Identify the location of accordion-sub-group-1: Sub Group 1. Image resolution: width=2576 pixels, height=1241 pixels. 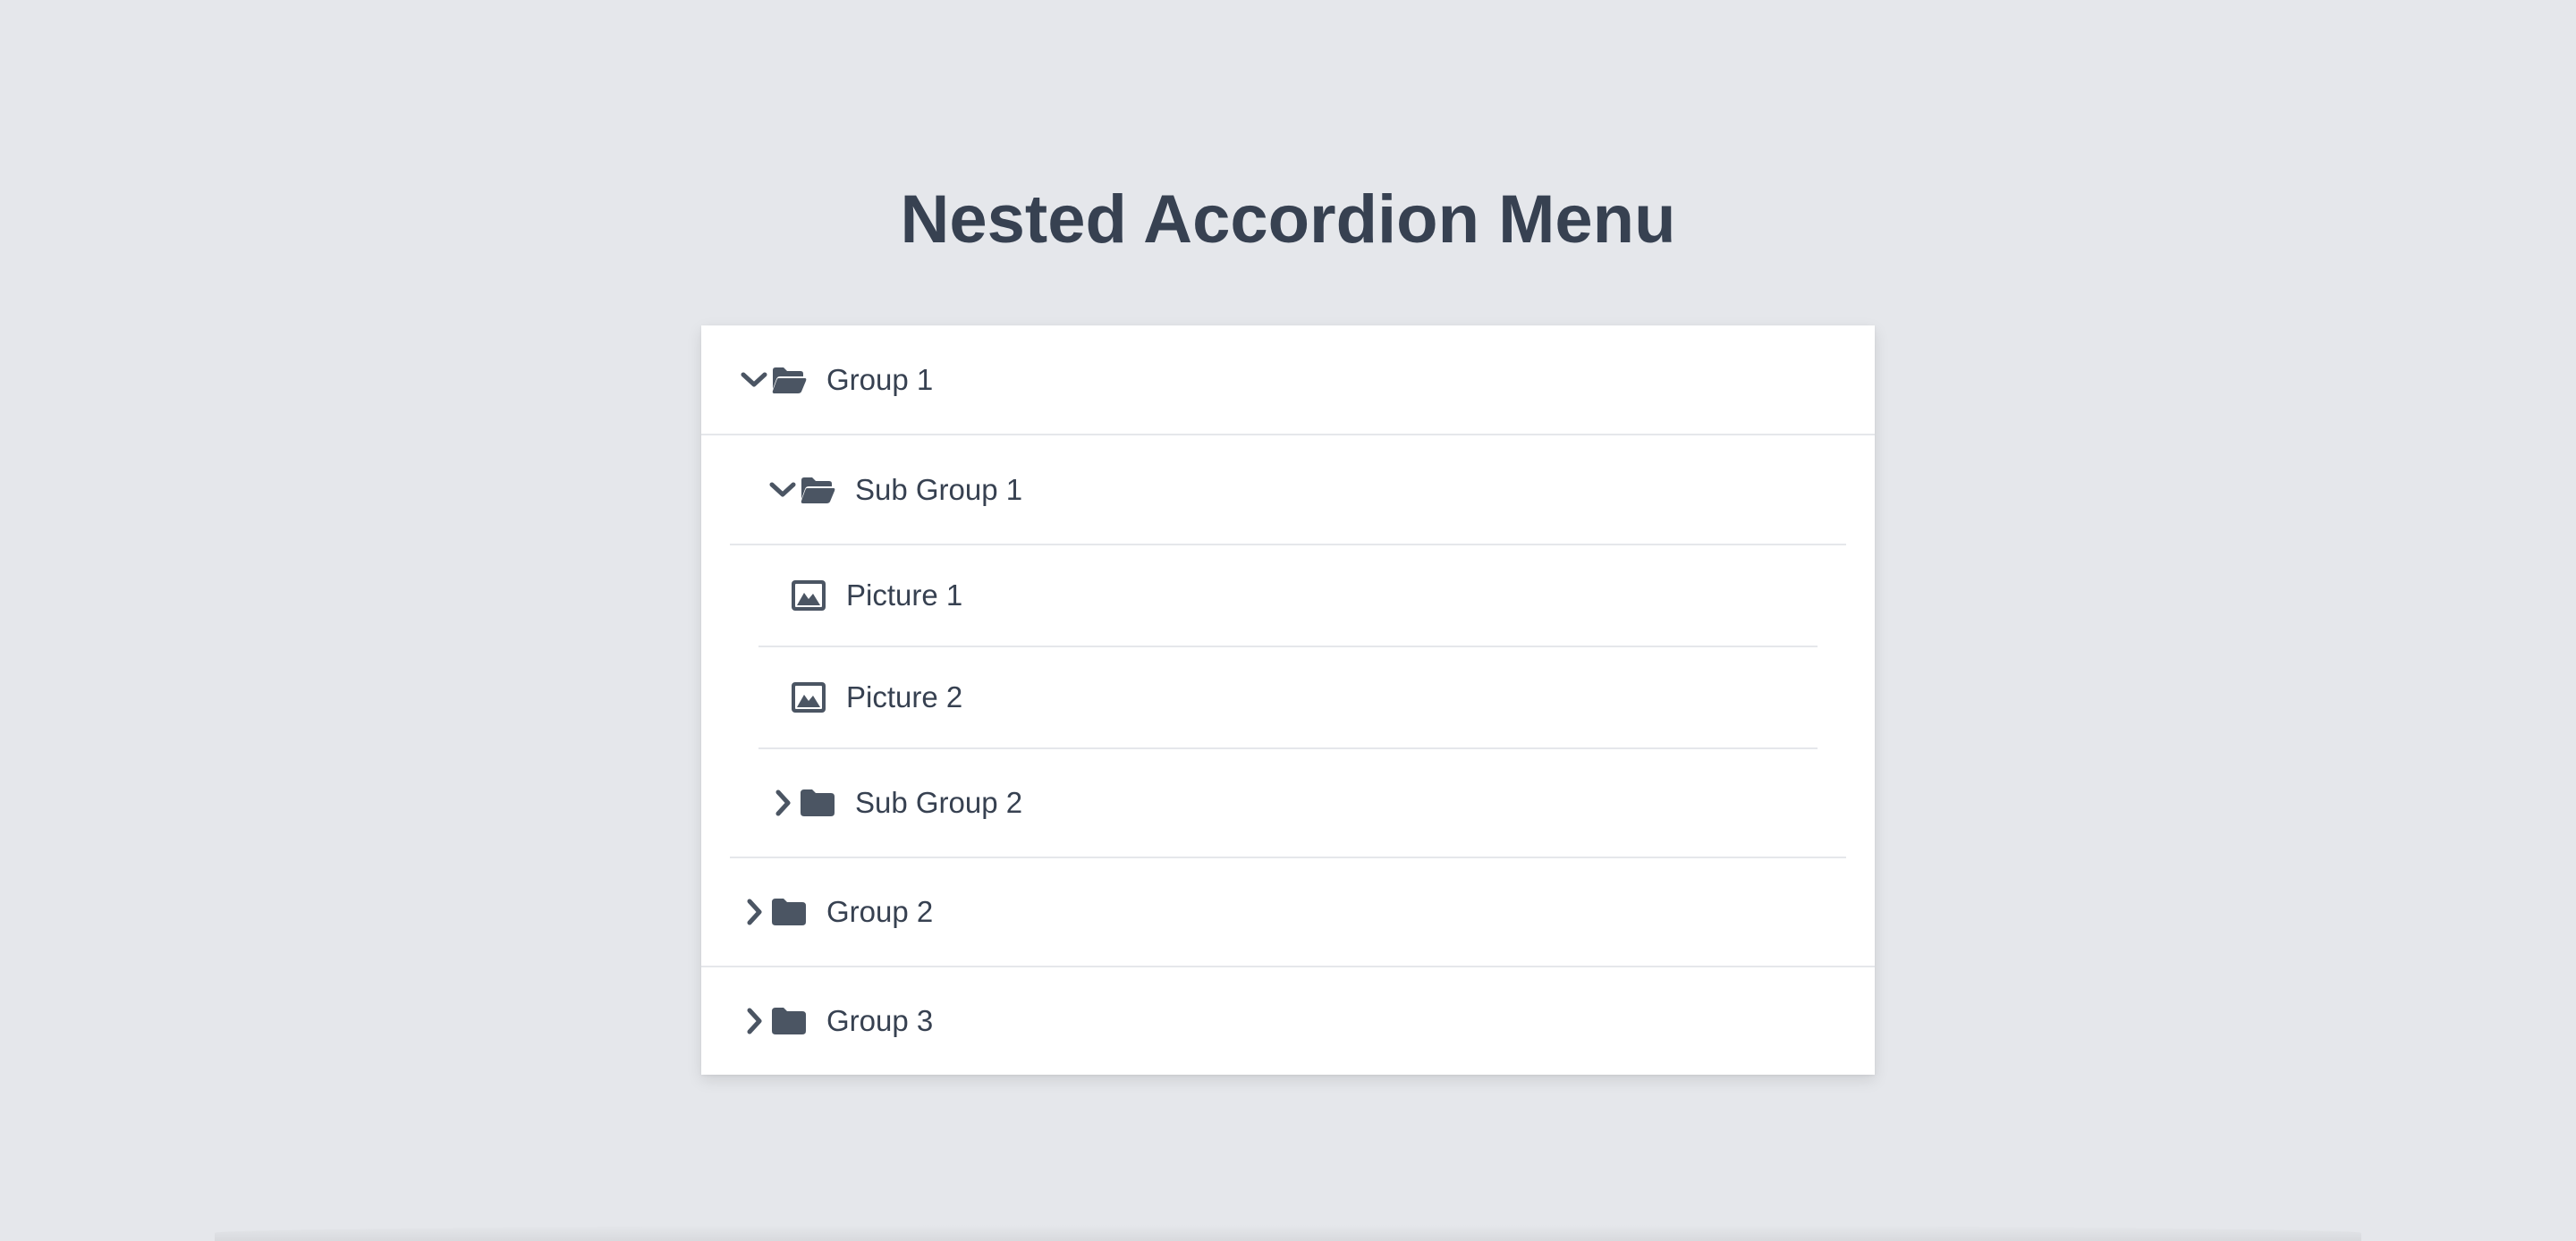
(1288, 489).